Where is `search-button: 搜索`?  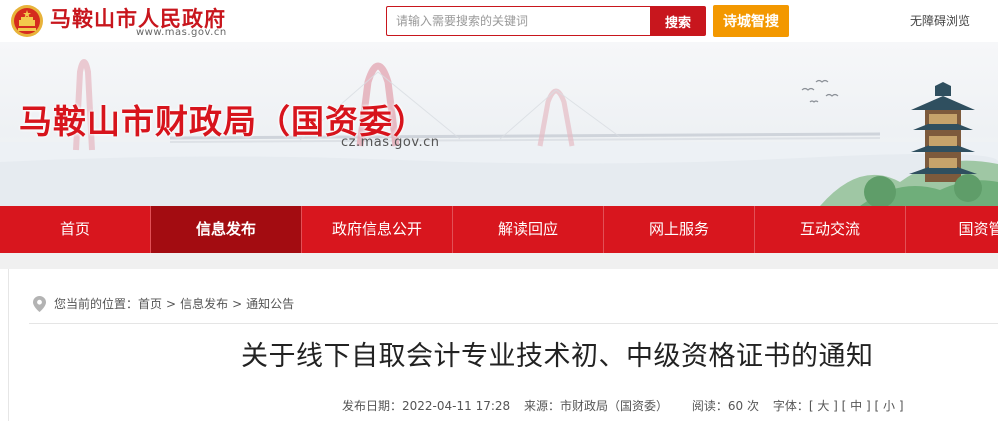 search-button: 搜索 is located at coordinates (678, 21).